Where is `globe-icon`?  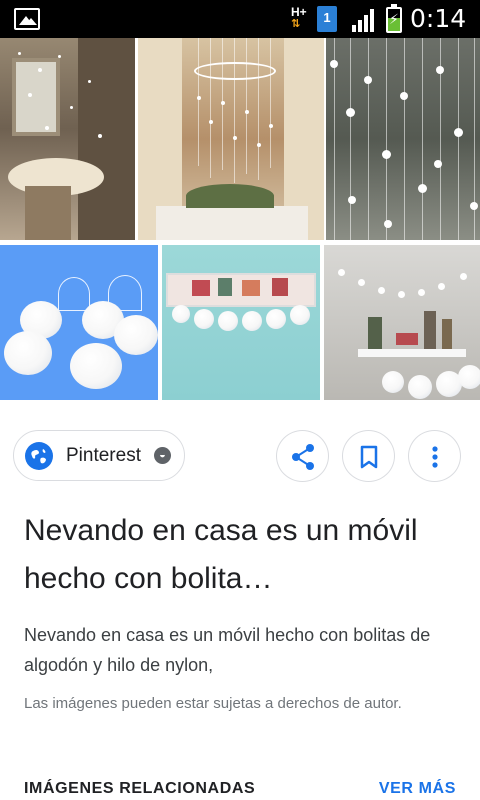
globe-icon is located at coordinates (39, 456).